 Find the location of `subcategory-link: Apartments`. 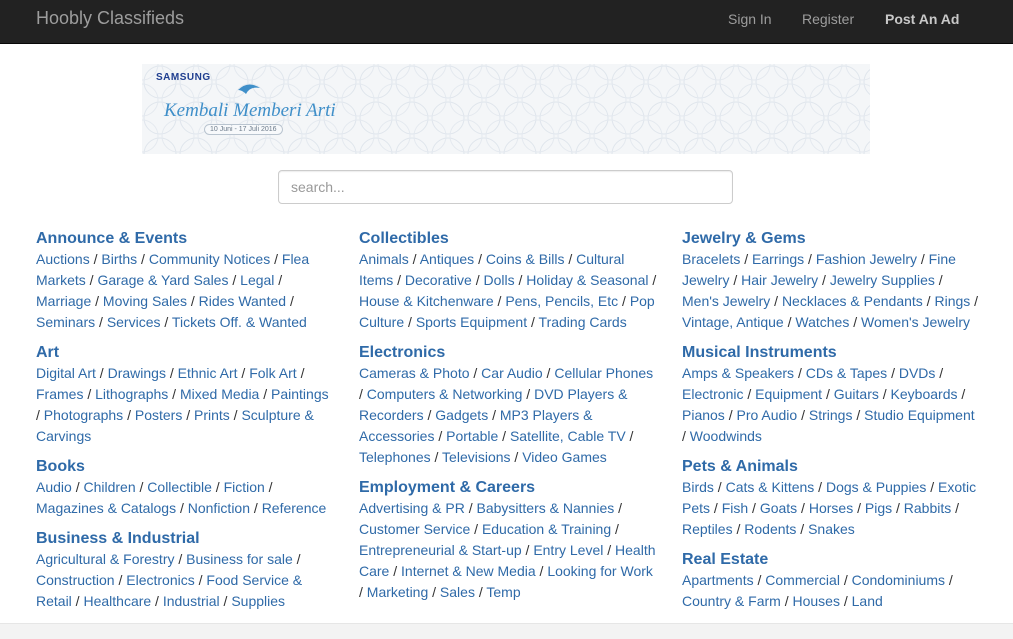

subcategory-link: Apartments is located at coordinates (718, 580).